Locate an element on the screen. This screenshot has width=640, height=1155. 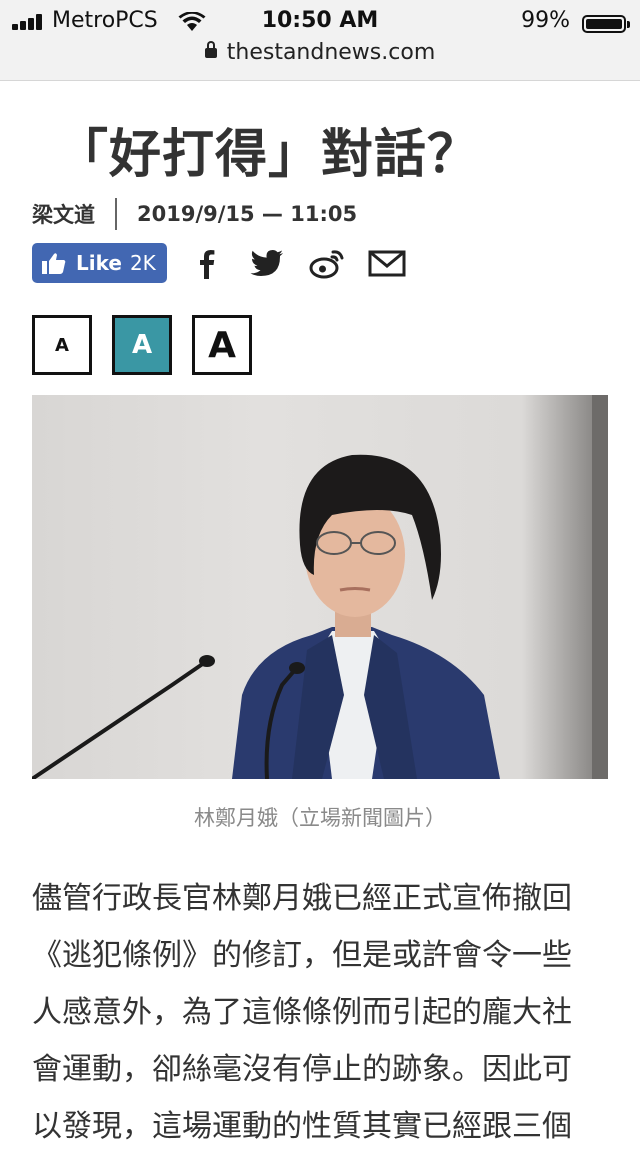
twitter-icon is located at coordinates (267, 263).